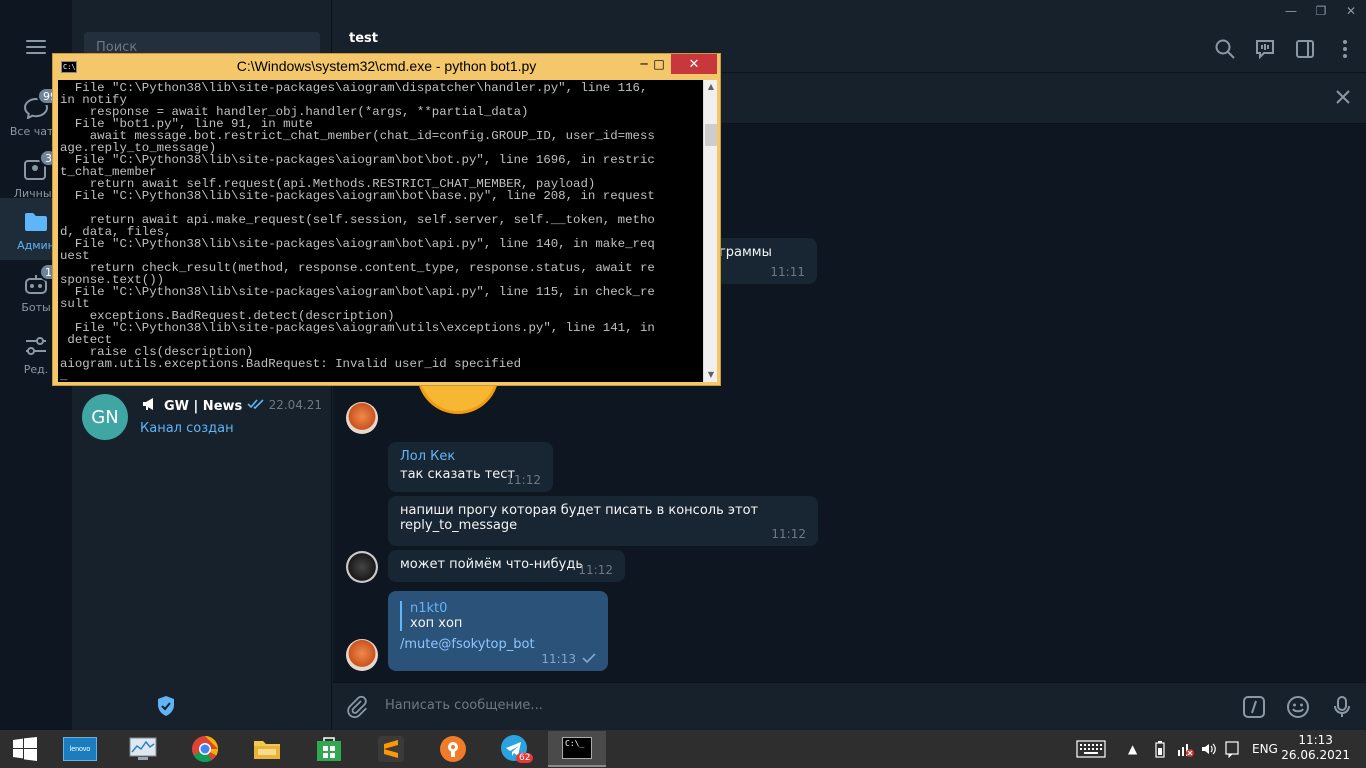 Image resolution: width=1366 pixels, height=768 pixels. I want to click on scroll-down-arrow-icon: ▼, so click(711, 375).